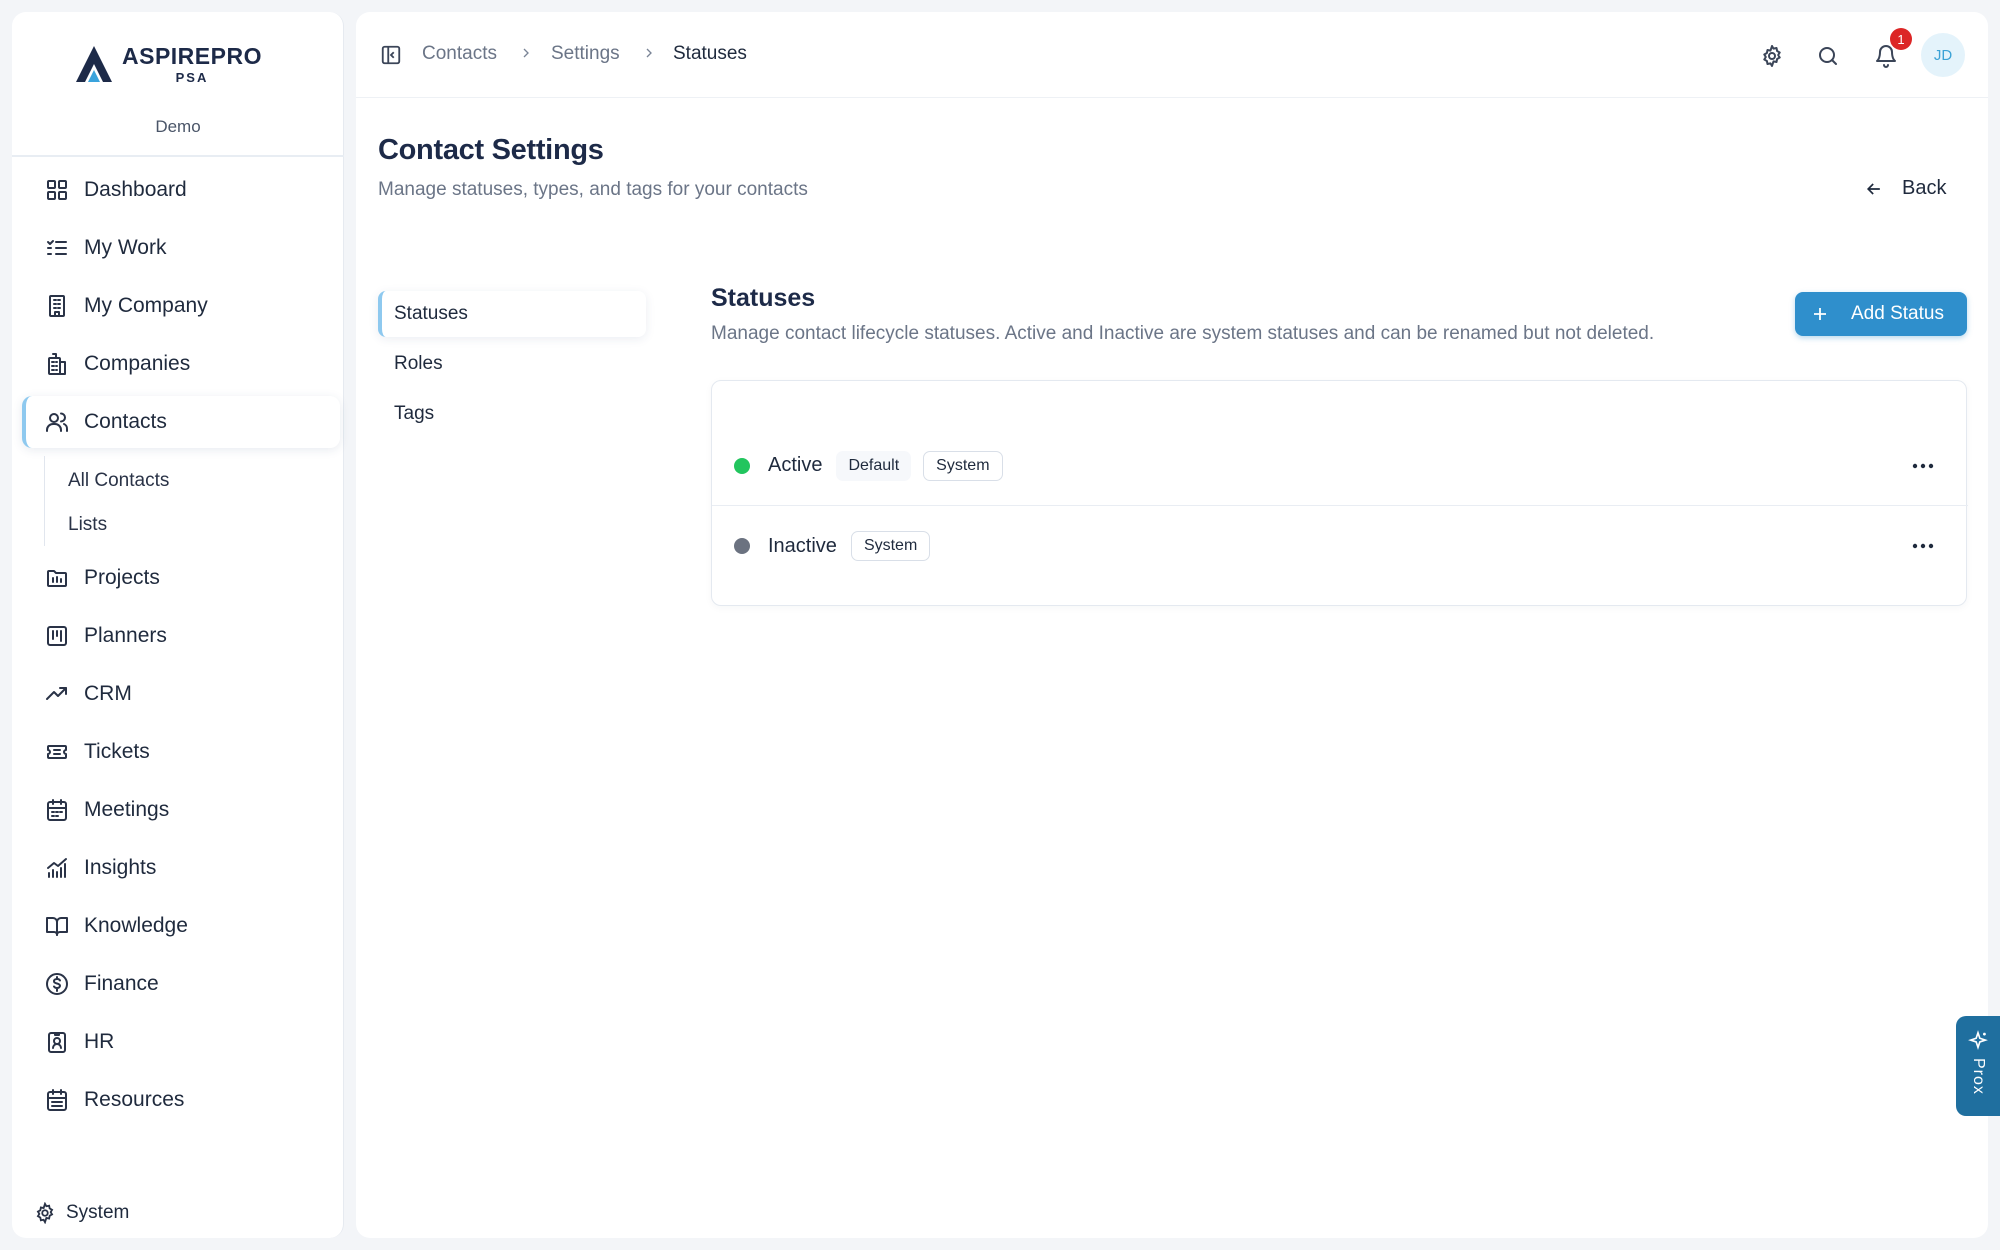 The width and height of the screenshot is (2000, 1250). Describe the element at coordinates (181, 984) in the screenshot. I see `sidebar-item-finance: Finance` at that location.